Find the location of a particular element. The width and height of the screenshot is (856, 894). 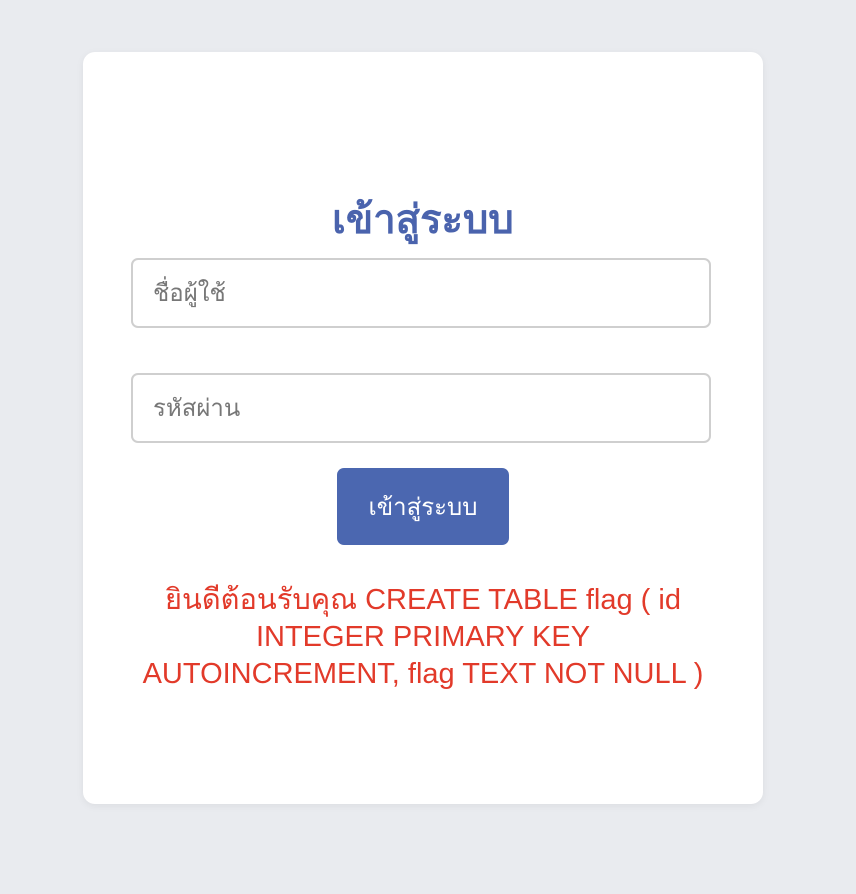

login-button: เข้าสู่ระบบ is located at coordinates (423, 506).